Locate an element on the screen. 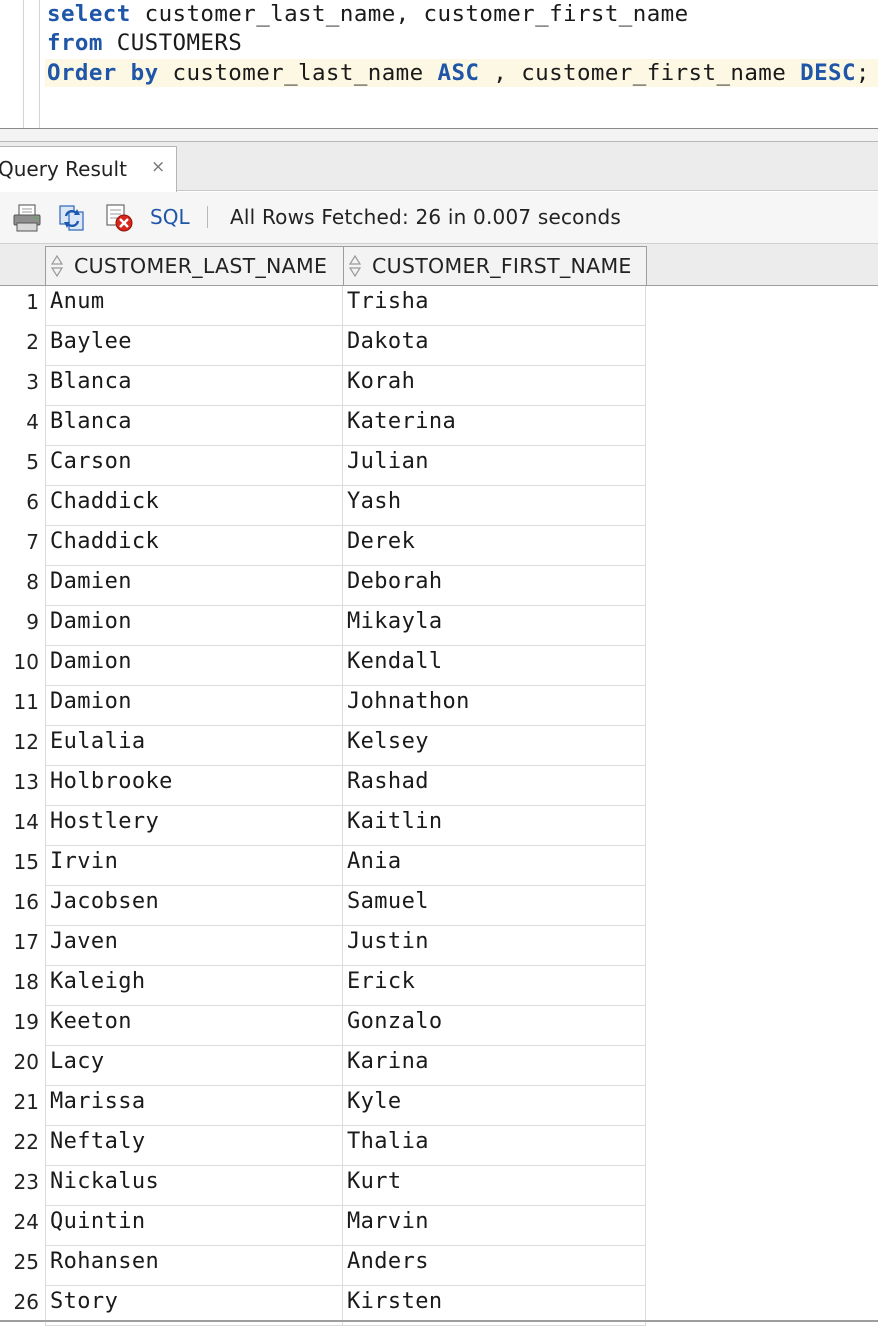 The image size is (878, 1326). table-row: 8 Damien Deborah is located at coordinates (439, 586).